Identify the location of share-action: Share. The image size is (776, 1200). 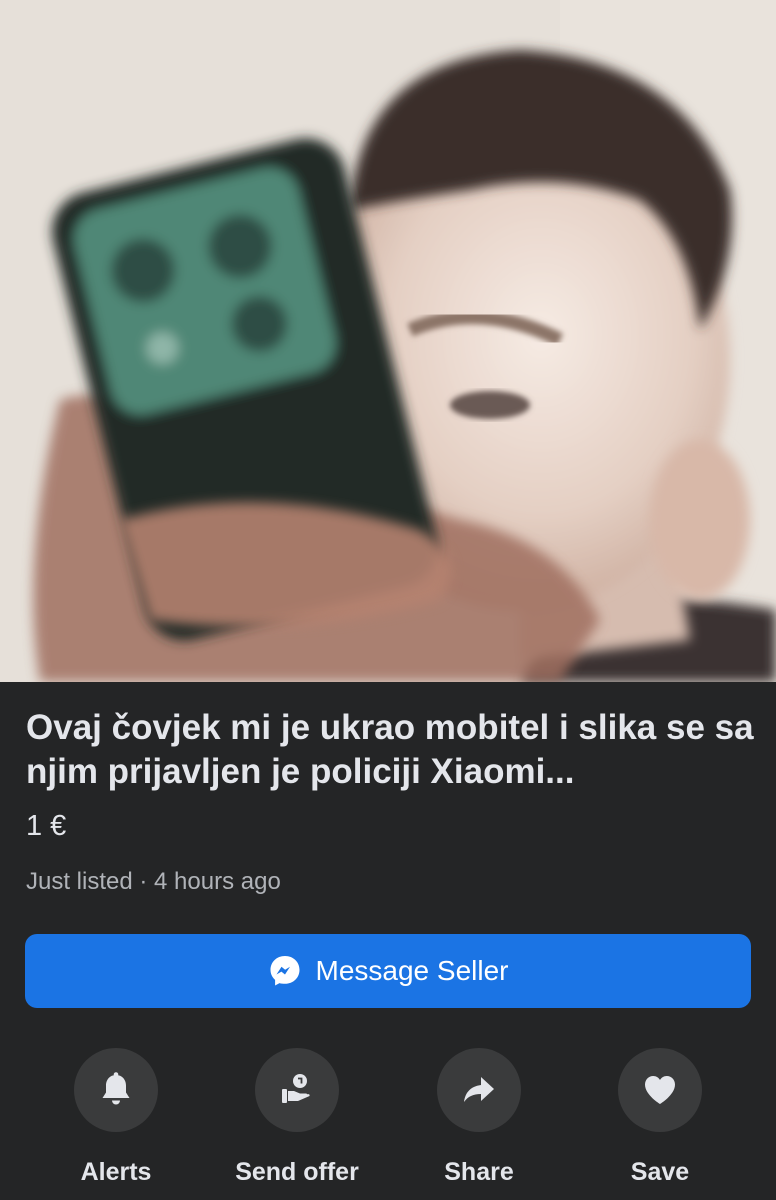
(479, 1117).